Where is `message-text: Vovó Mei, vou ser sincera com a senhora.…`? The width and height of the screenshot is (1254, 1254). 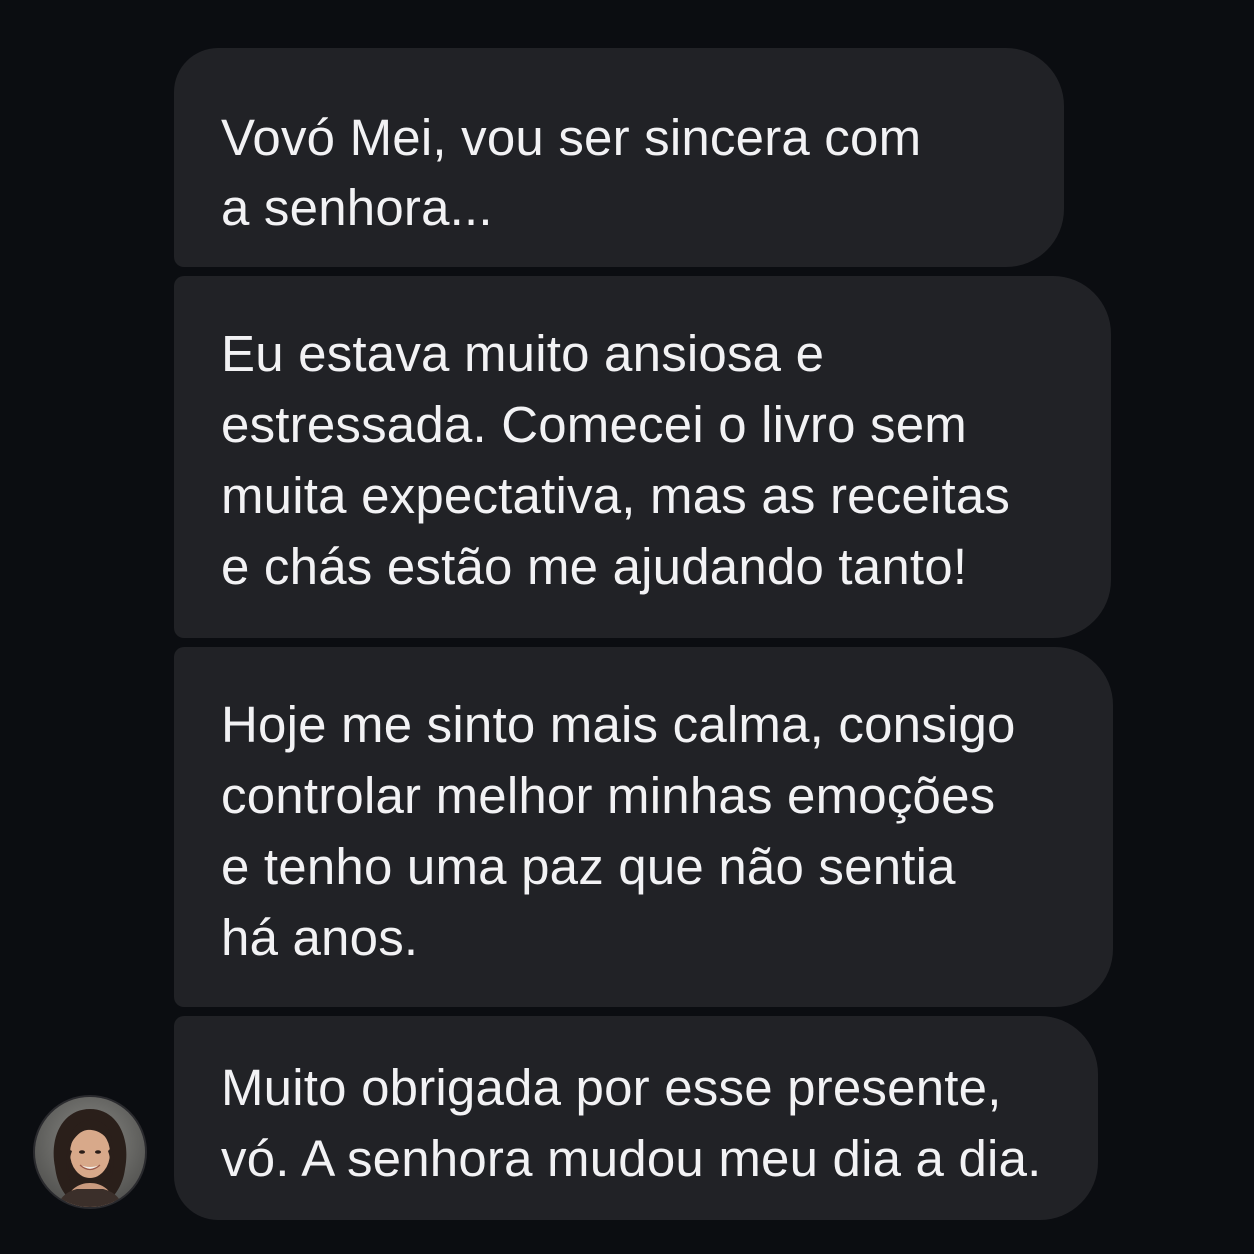
message-text: Vovó Mei, vou ser sincera com a senhora.… is located at coordinates (642, 173).